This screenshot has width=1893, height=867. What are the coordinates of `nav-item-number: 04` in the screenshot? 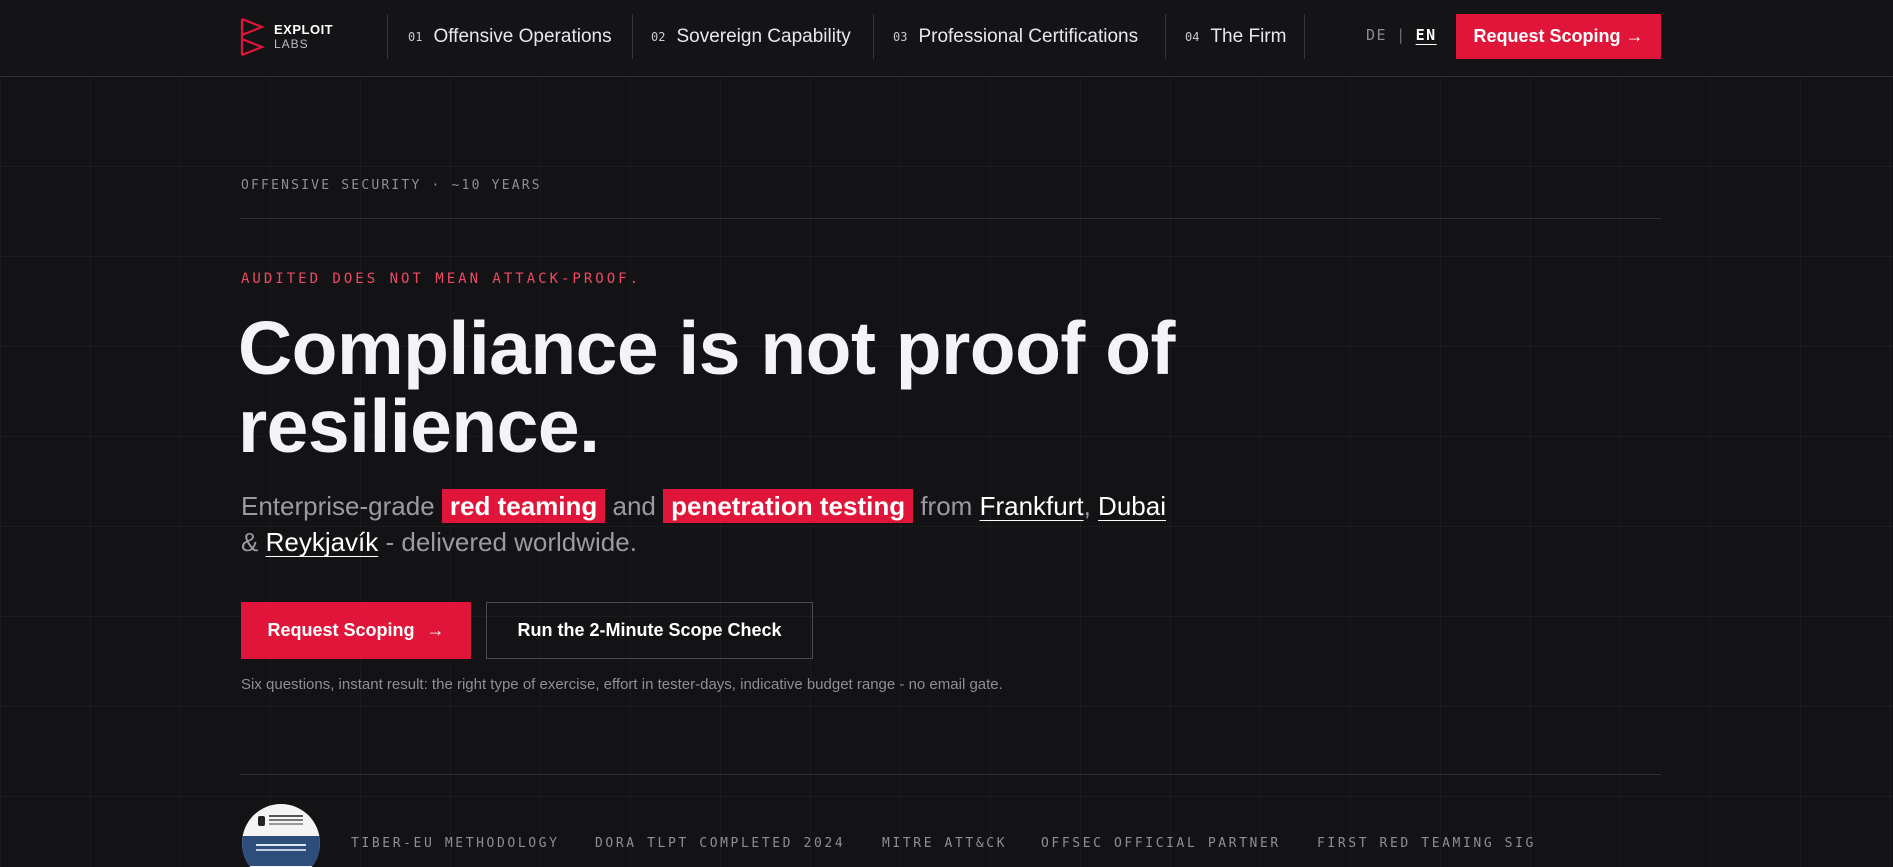 It's located at (1192, 36).